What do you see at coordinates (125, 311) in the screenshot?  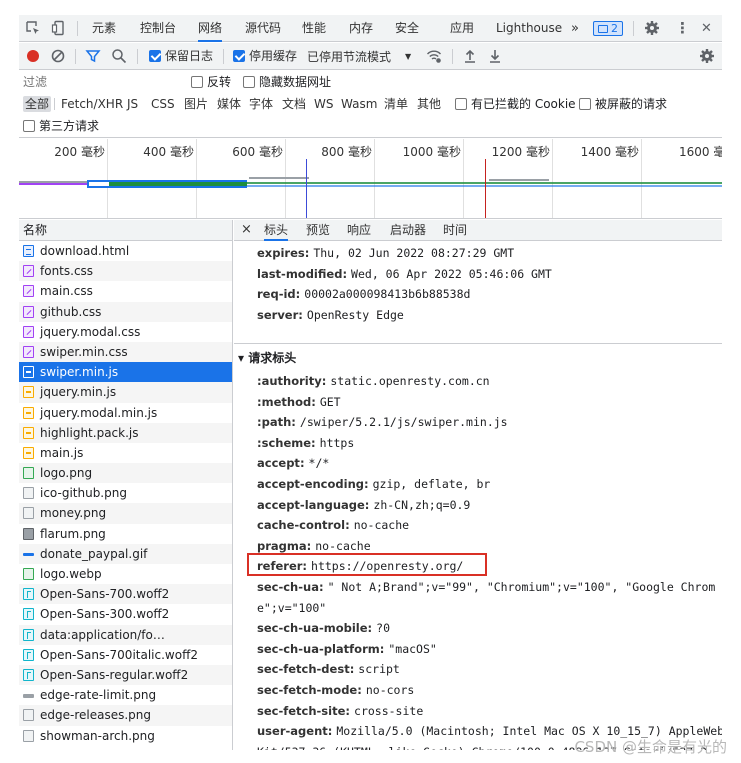 I see `request-row: github.css` at bounding box center [125, 311].